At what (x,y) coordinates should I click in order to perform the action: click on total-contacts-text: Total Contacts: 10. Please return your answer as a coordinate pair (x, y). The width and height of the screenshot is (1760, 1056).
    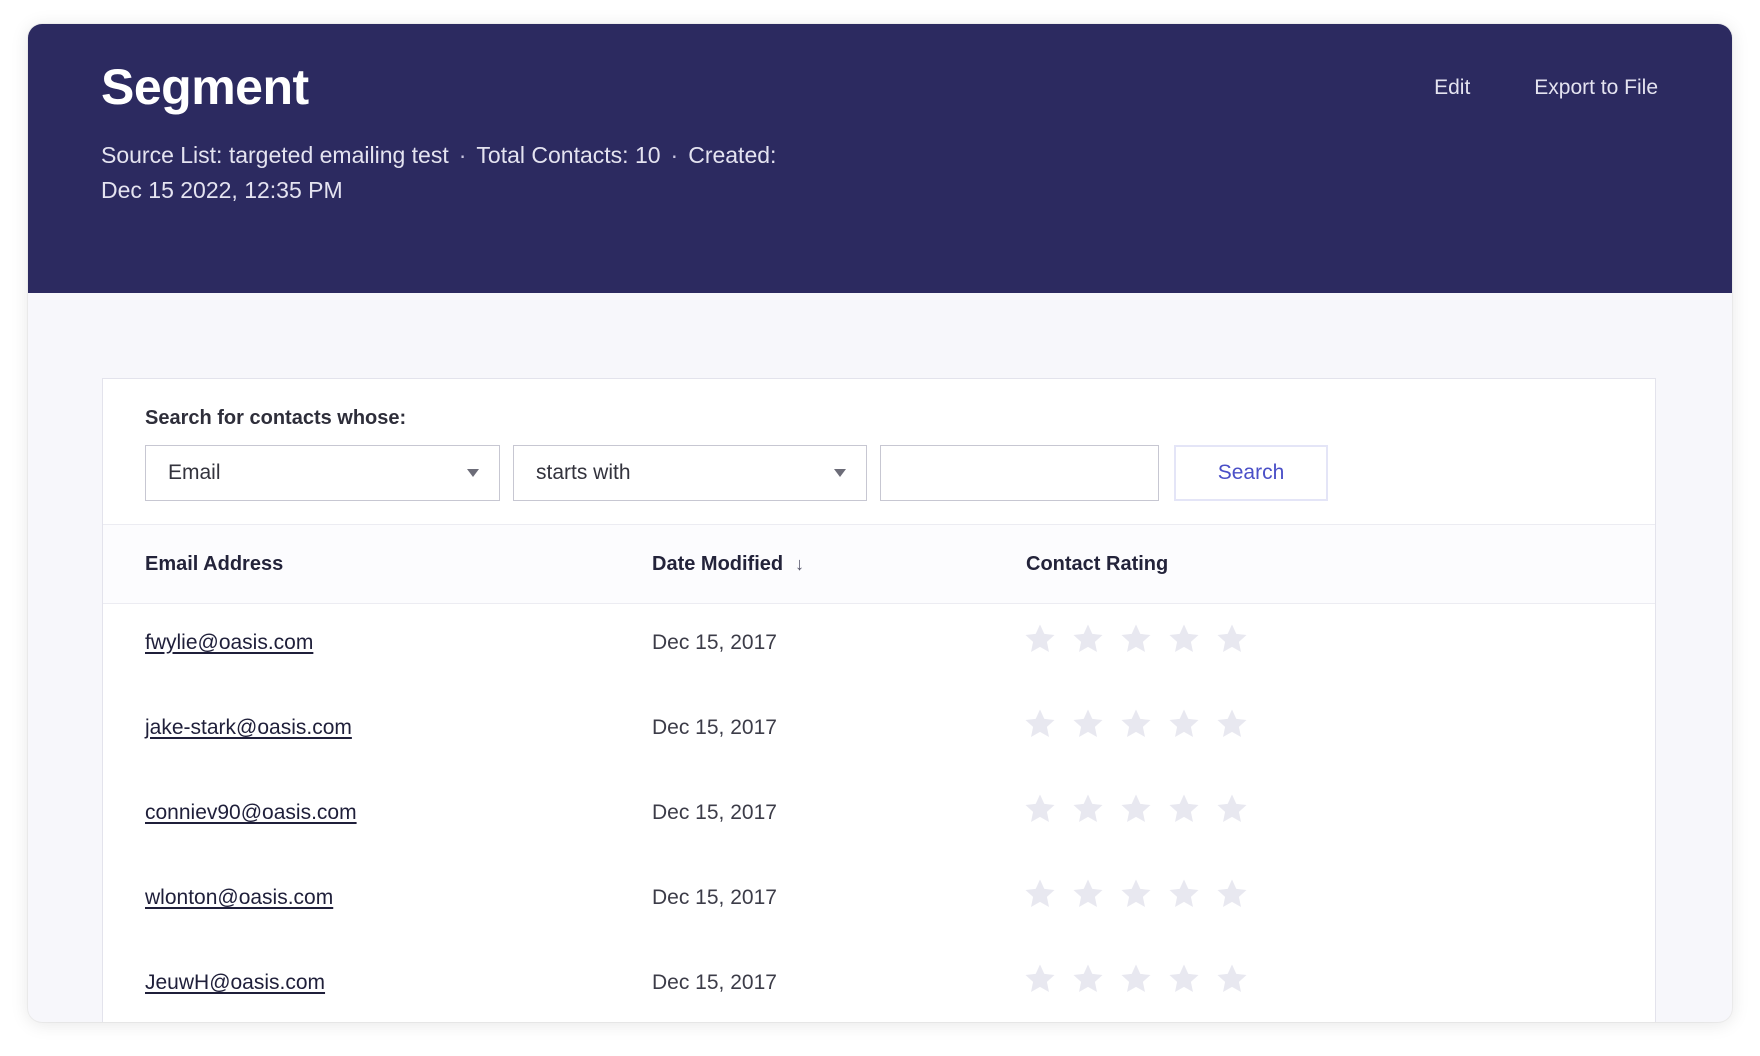
    Looking at the image, I should click on (568, 155).